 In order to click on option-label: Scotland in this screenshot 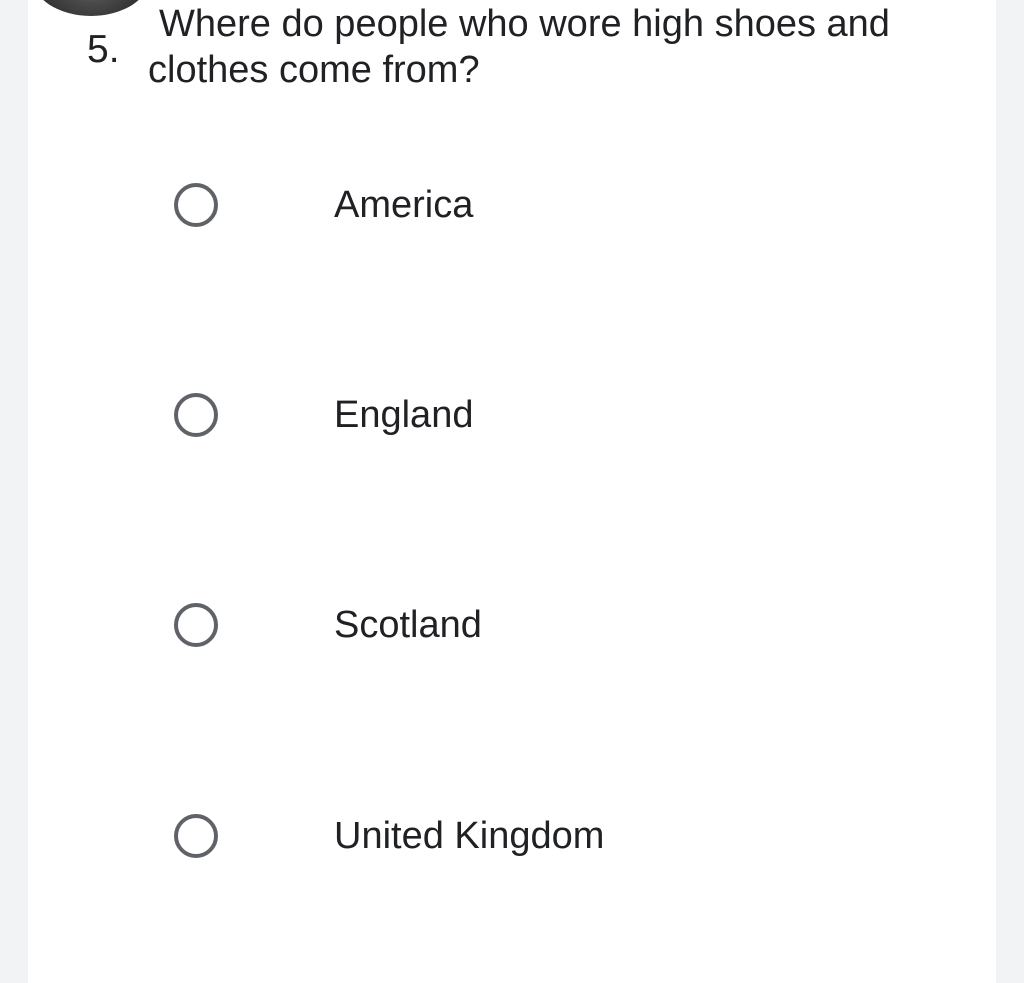, I will do `click(408, 625)`.